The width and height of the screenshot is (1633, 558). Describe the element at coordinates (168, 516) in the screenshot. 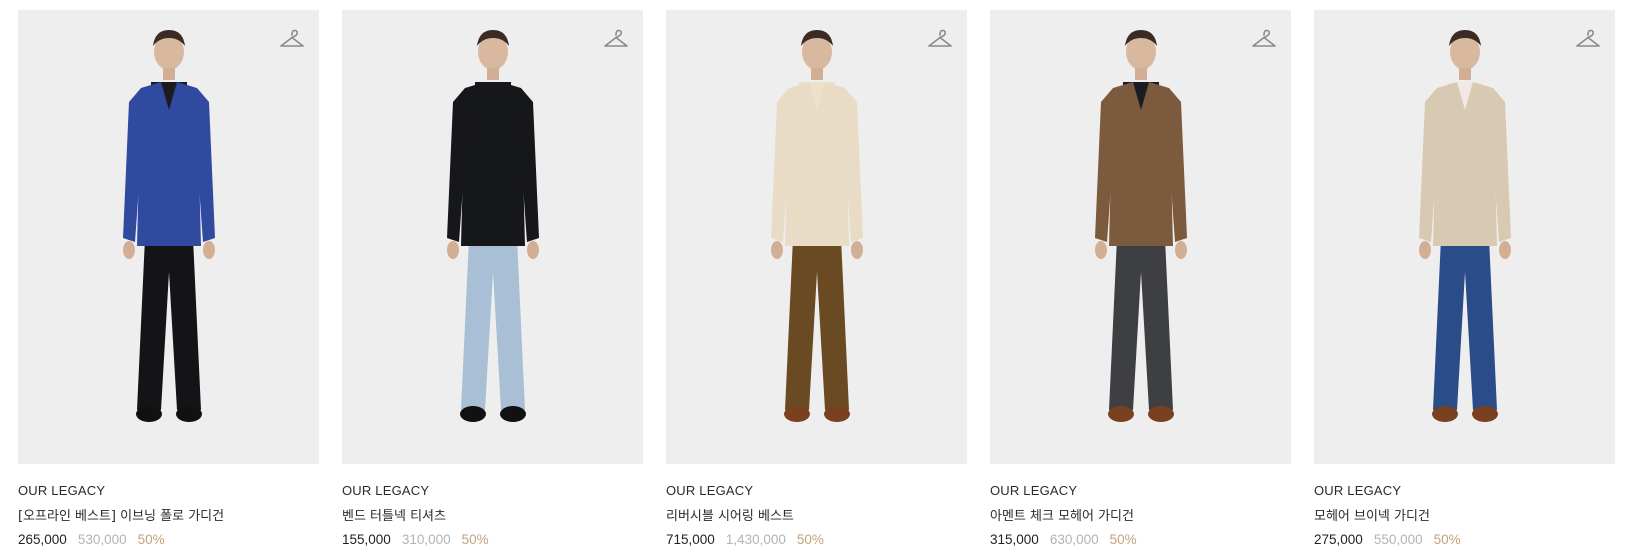

I see `product-name: [오프라인 베스트] 이브닝 폴로 가디건` at that location.